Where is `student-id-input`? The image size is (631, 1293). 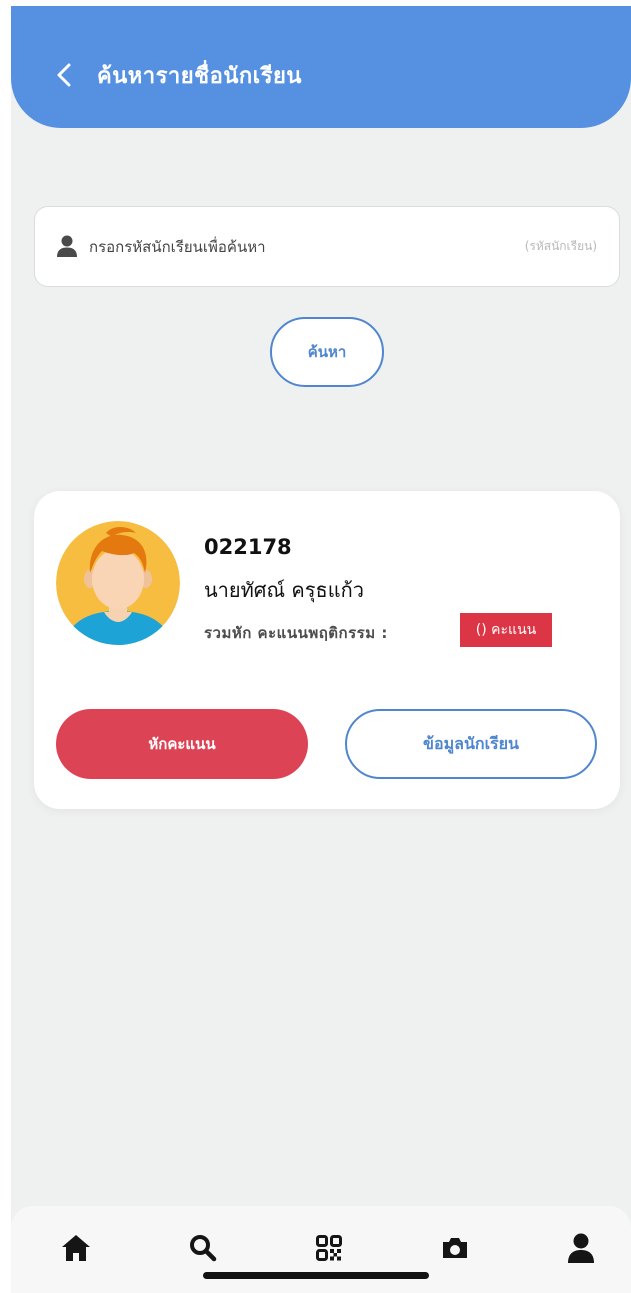 student-id-input is located at coordinates (289, 247).